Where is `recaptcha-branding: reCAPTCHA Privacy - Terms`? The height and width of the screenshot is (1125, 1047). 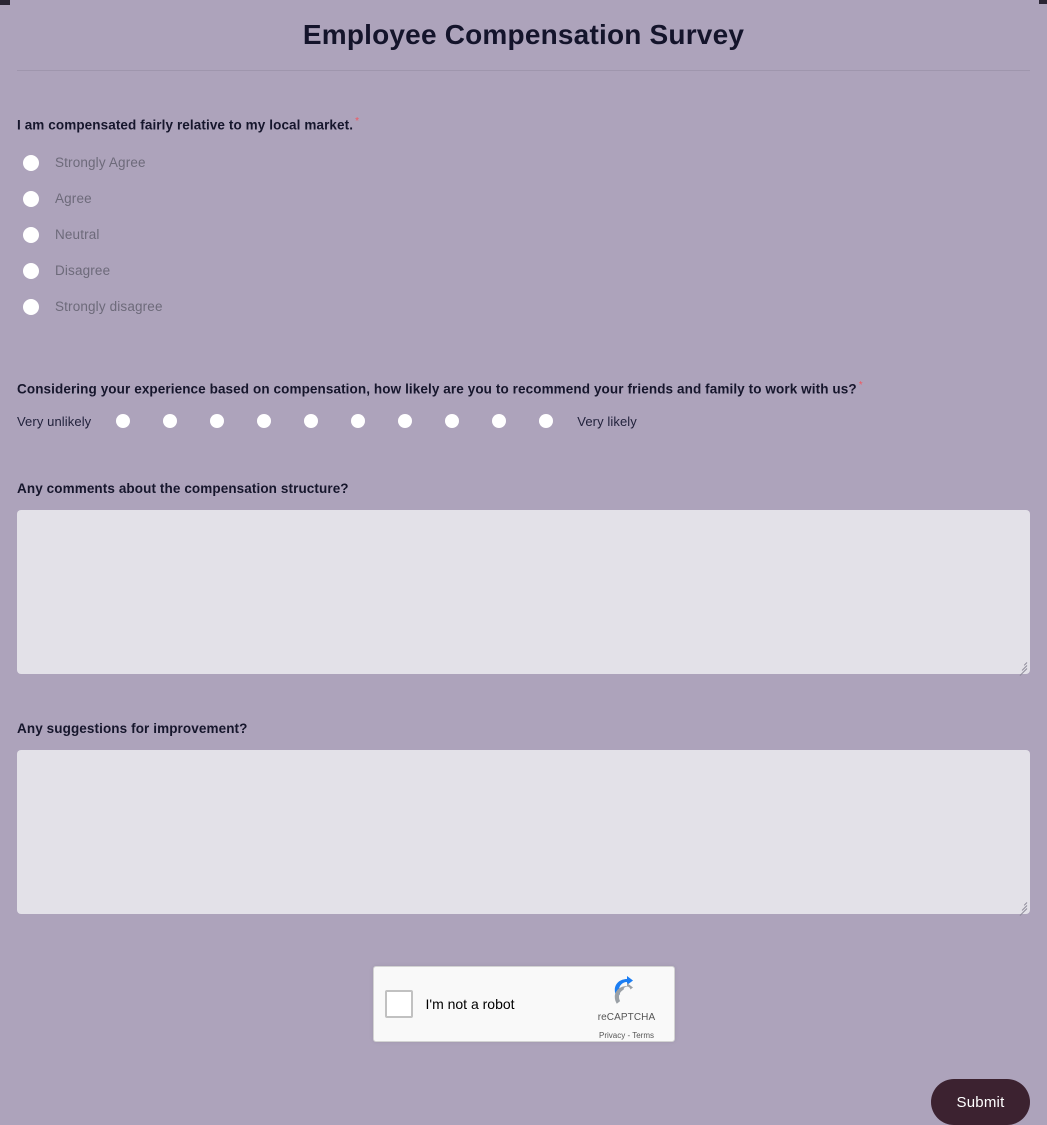 recaptcha-branding: reCAPTCHA Privacy - Terms is located at coordinates (627, 1009).